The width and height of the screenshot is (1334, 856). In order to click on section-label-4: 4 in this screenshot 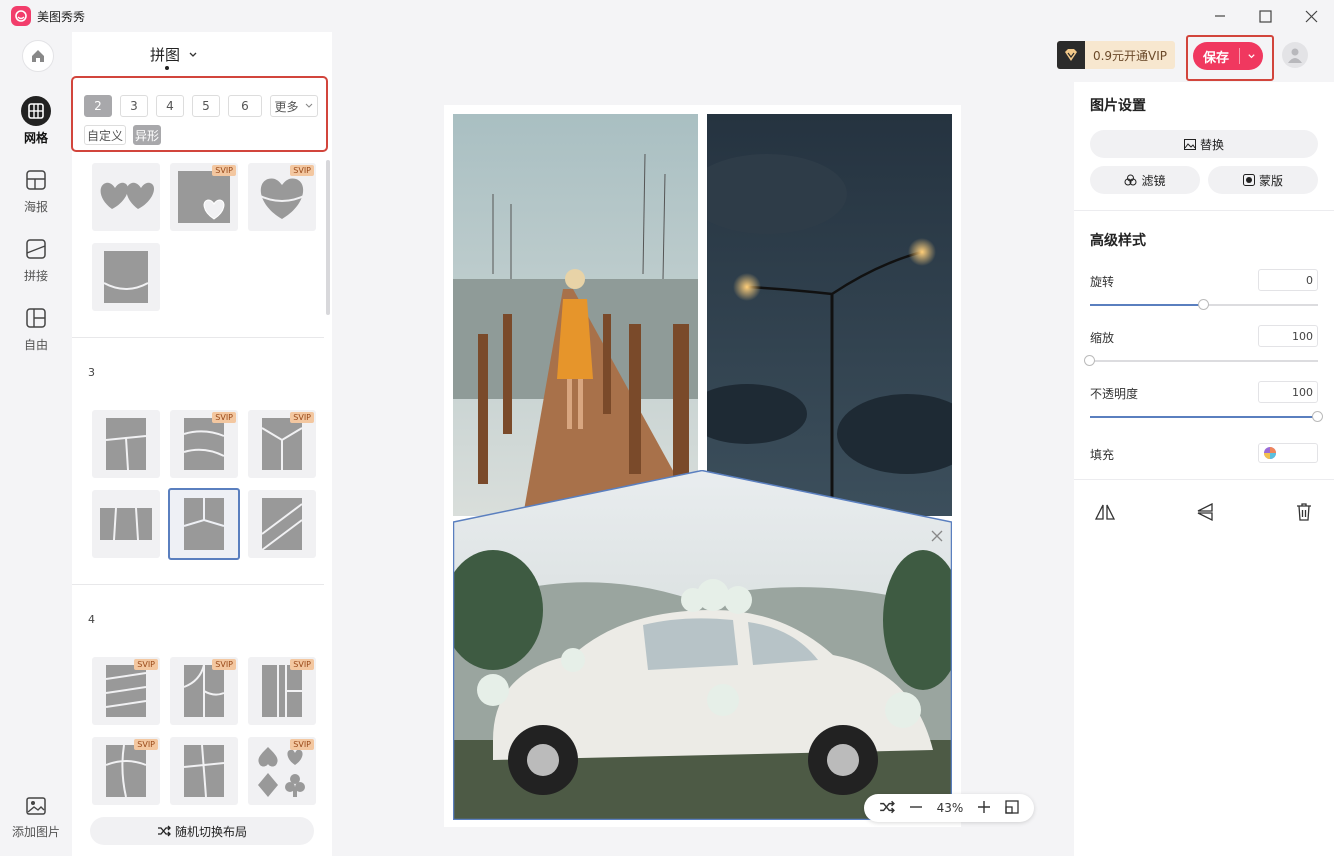, I will do `click(91, 619)`.